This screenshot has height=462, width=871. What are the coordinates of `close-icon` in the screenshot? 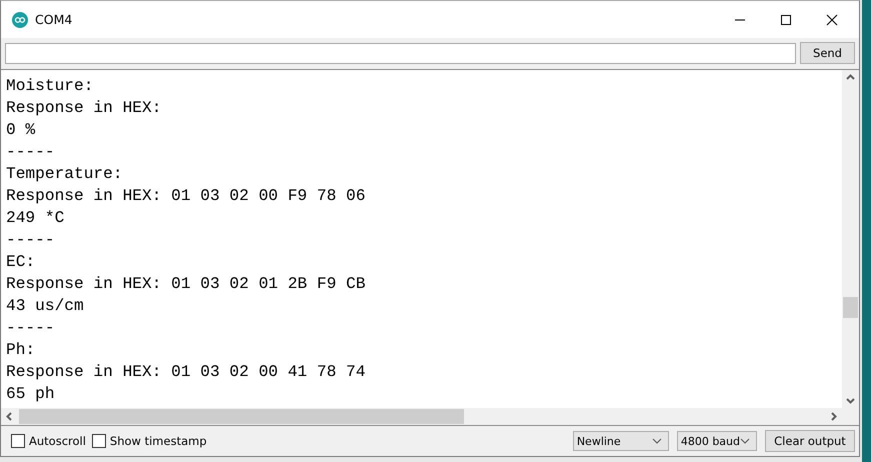 It's located at (832, 20).